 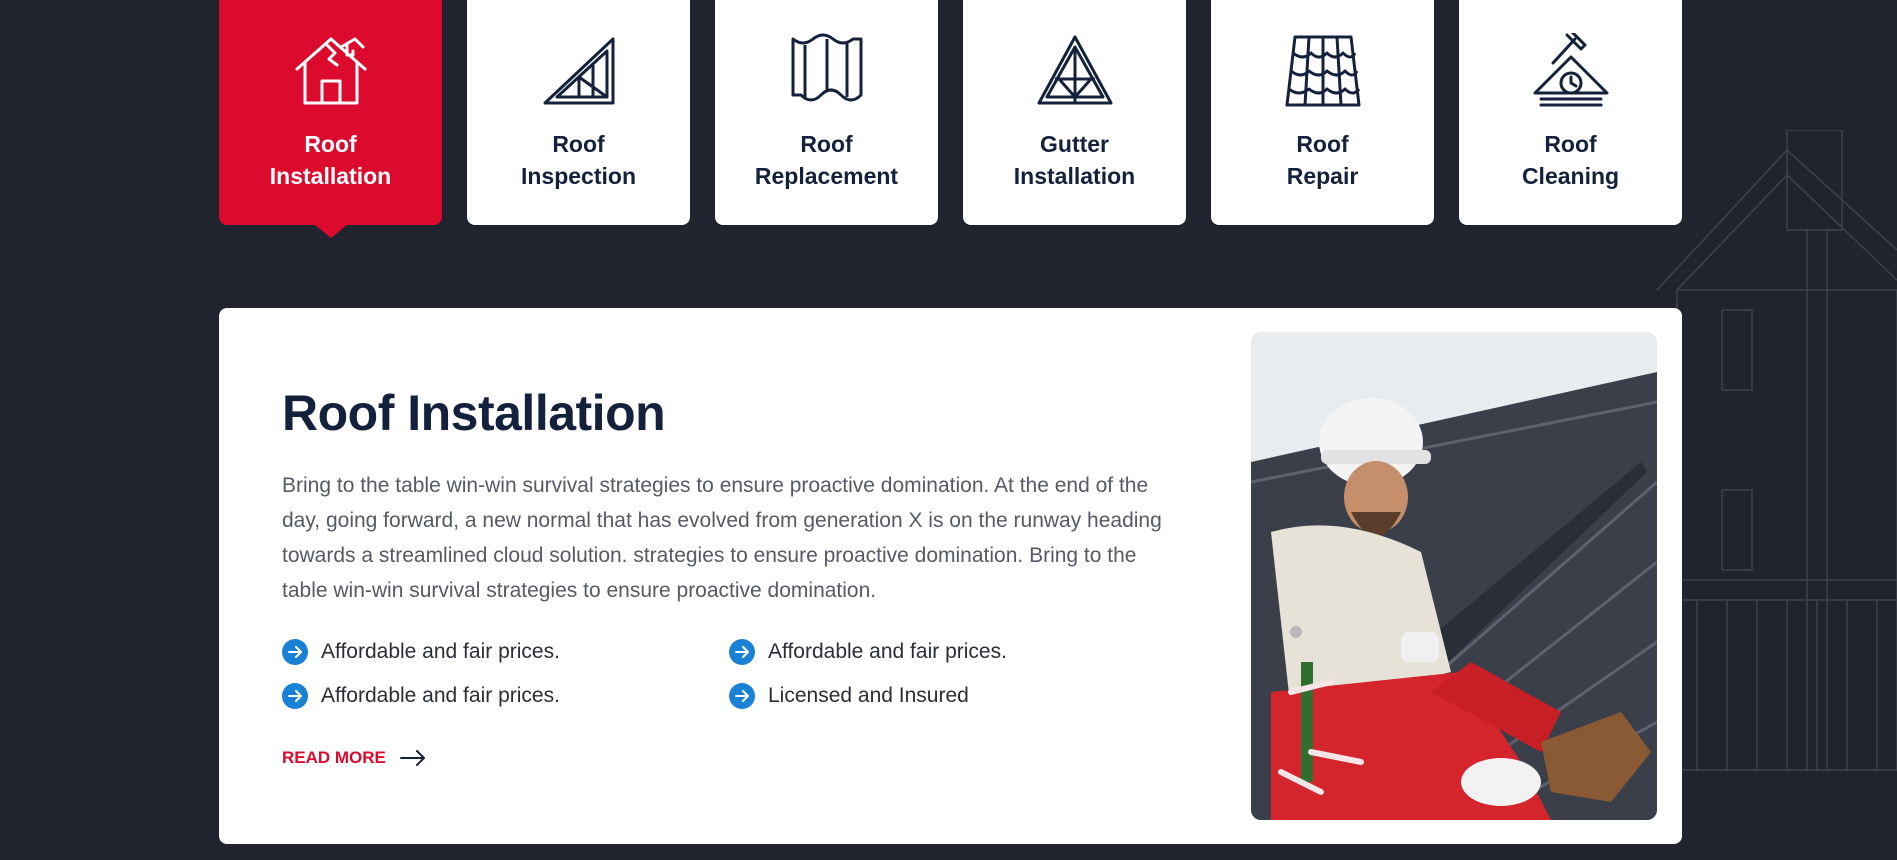 What do you see at coordinates (330, 112) in the screenshot?
I see `tab-roof-installation: Roof Installation` at bounding box center [330, 112].